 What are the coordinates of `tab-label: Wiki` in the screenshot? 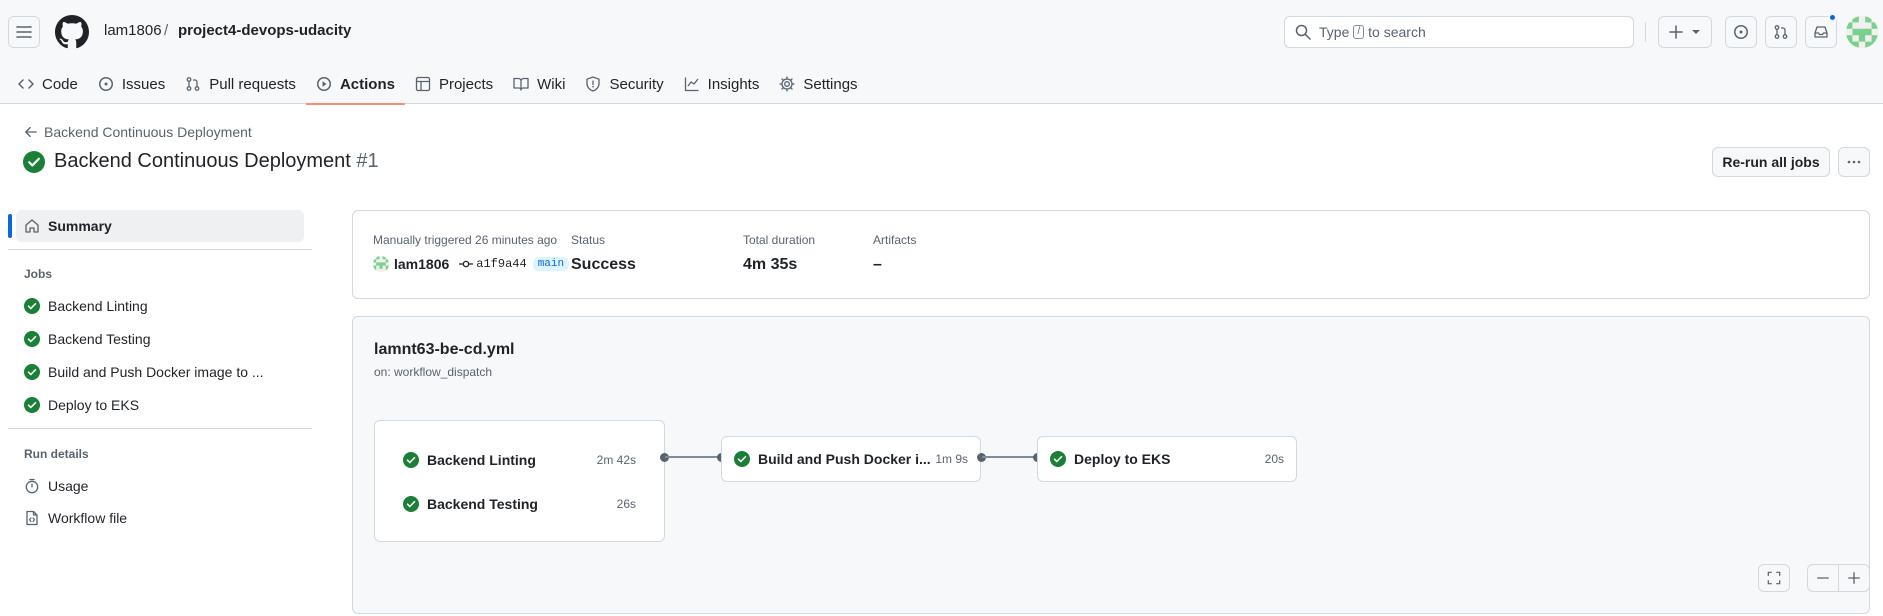 It's located at (551, 84).